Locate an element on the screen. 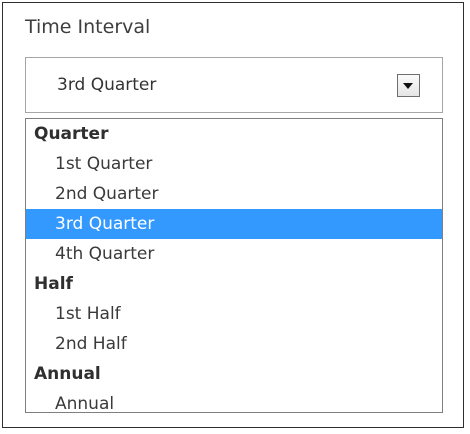 The image size is (470, 434). option-4th-quarter: 4th Quarter is located at coordinates (234, 254).